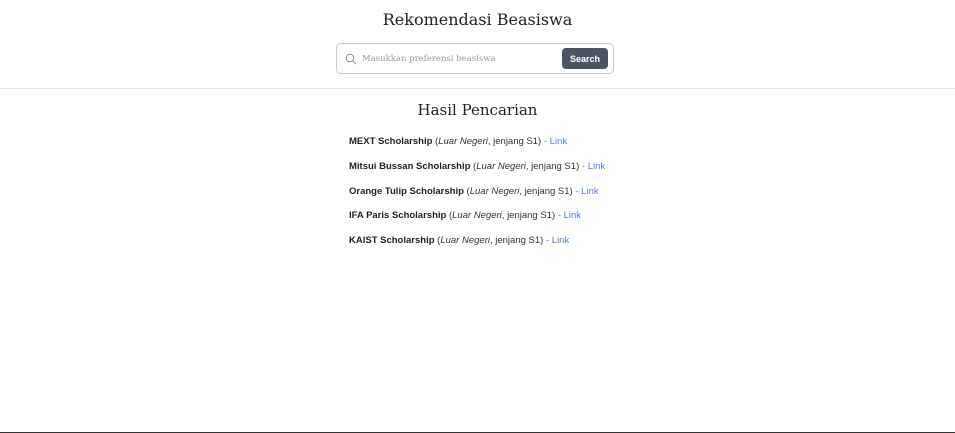 The image size is (955, 433). I want to click on search-bar: Search, so click(475, 58).